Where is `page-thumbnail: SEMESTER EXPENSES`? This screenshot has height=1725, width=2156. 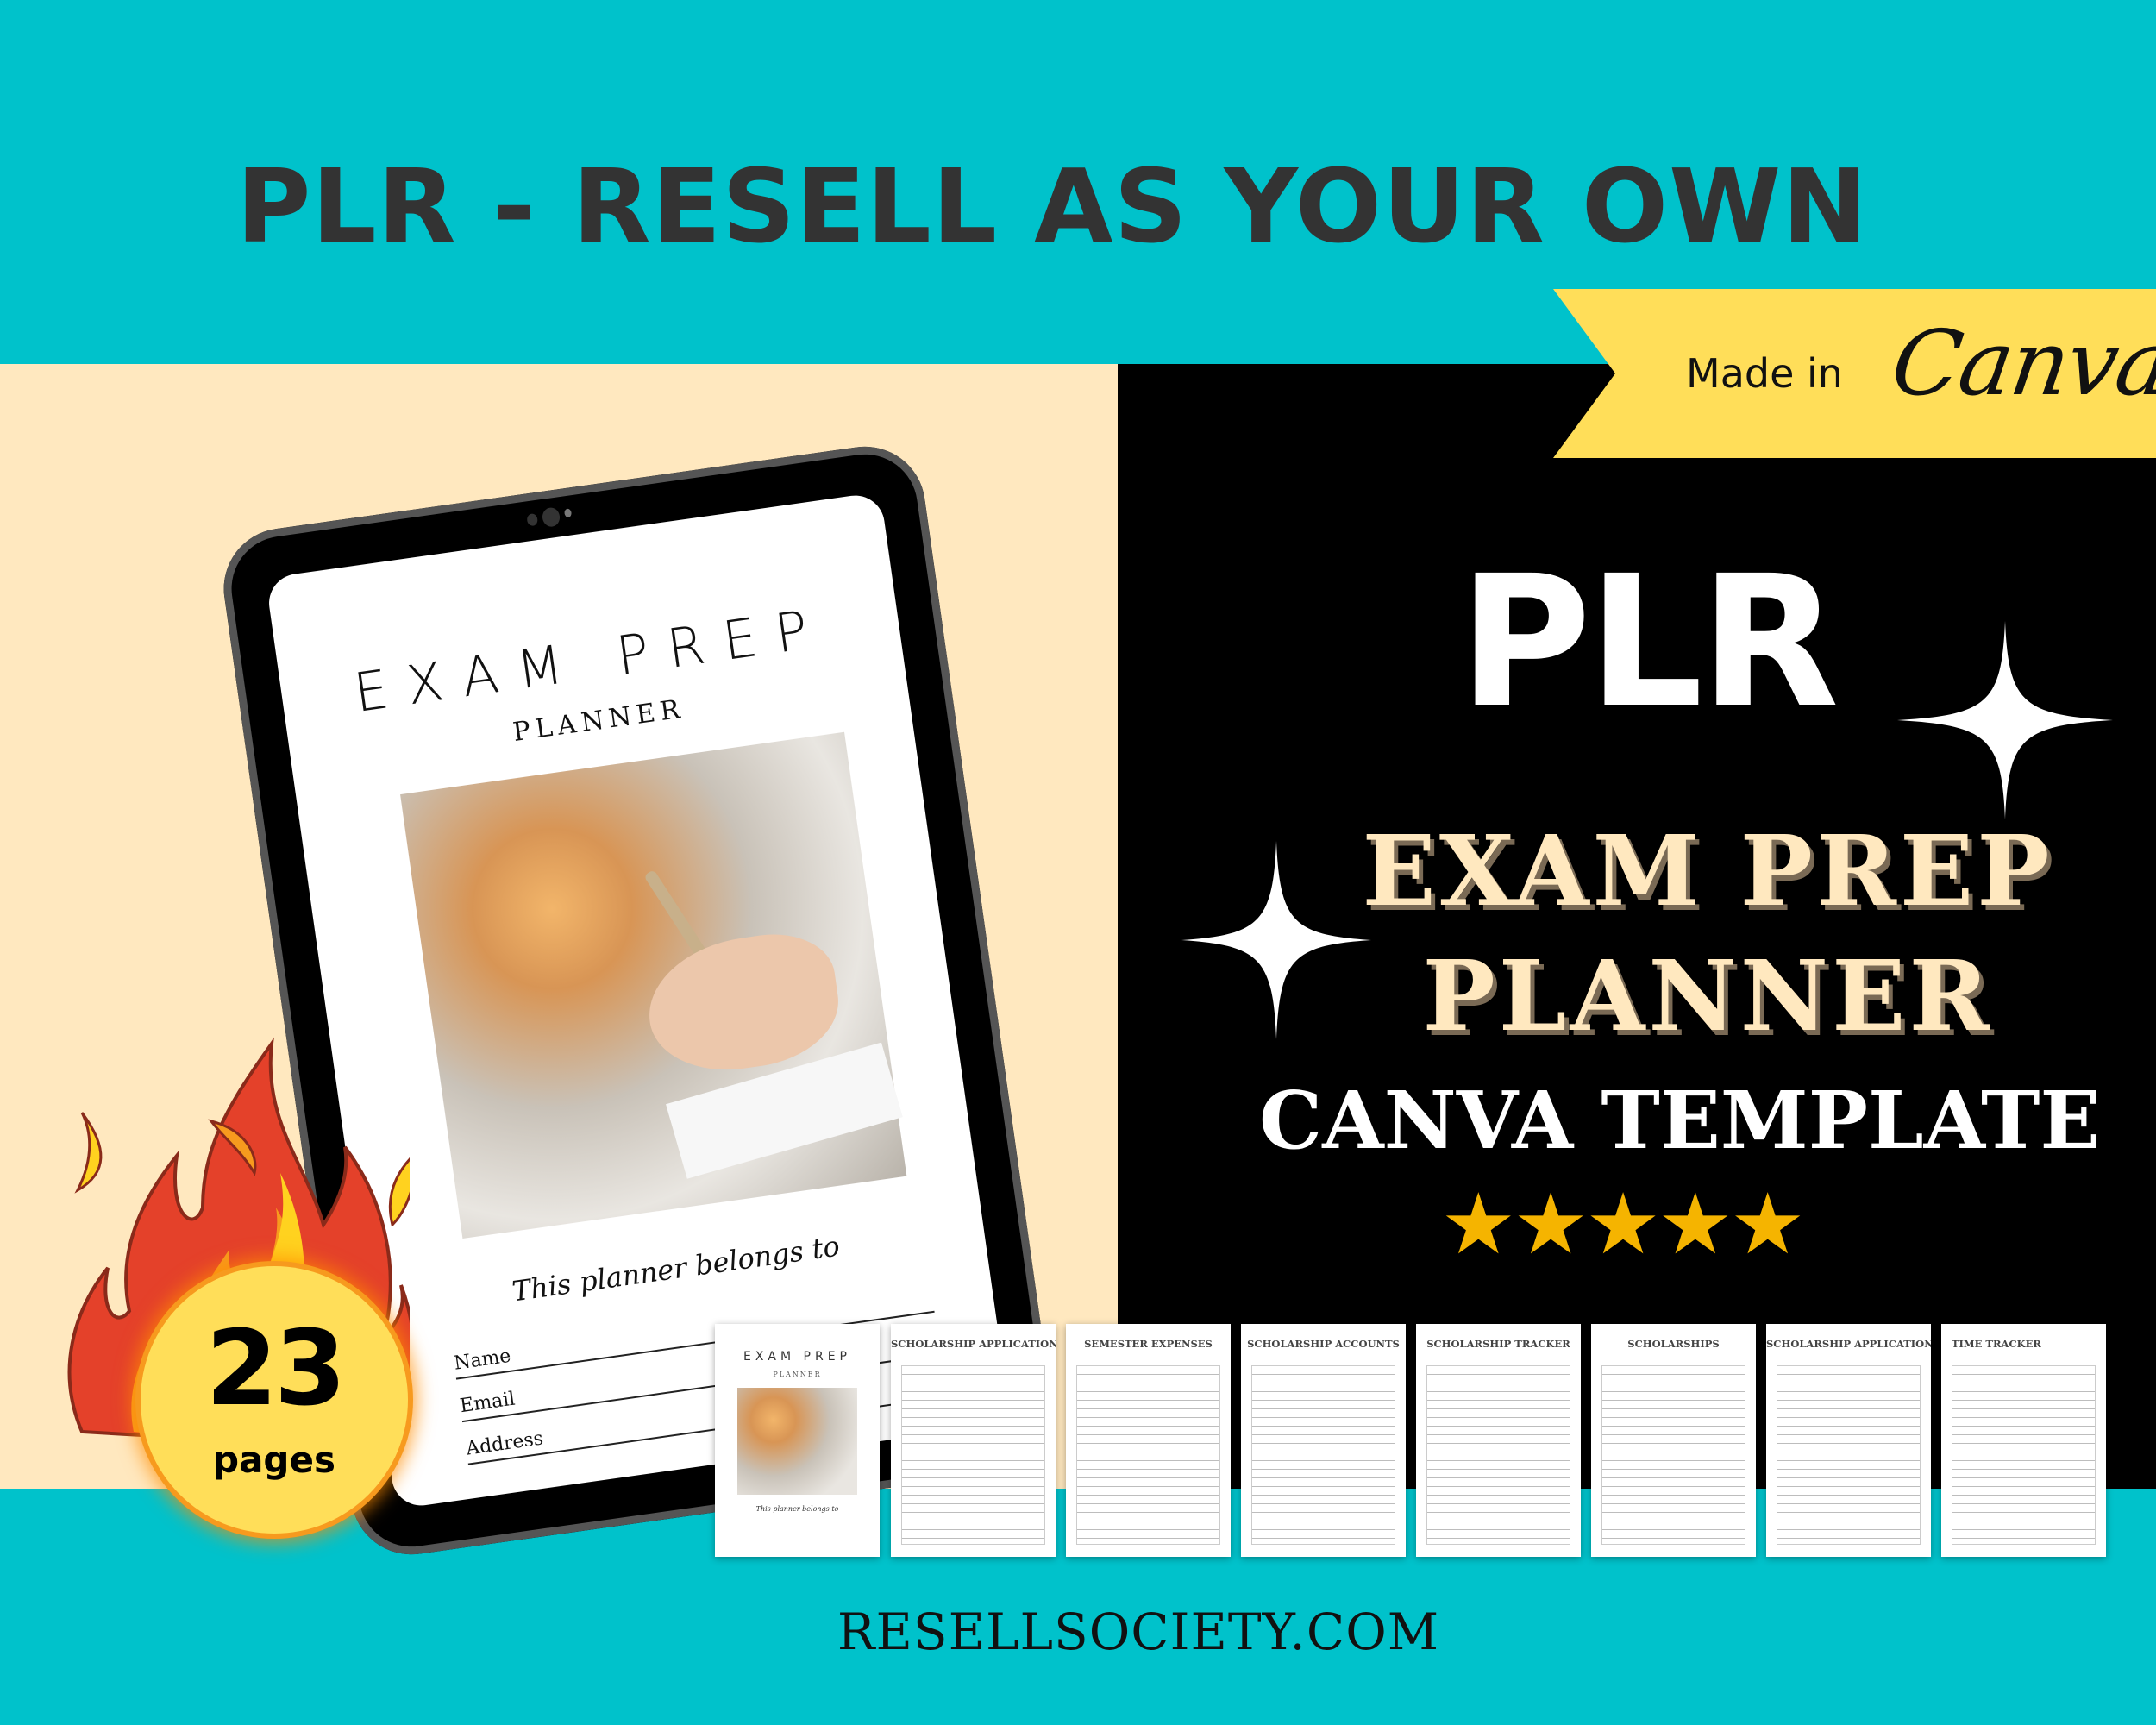 page-thumbnail: SEMESTER EXPENSES is located at coordinates (1148, 1441).